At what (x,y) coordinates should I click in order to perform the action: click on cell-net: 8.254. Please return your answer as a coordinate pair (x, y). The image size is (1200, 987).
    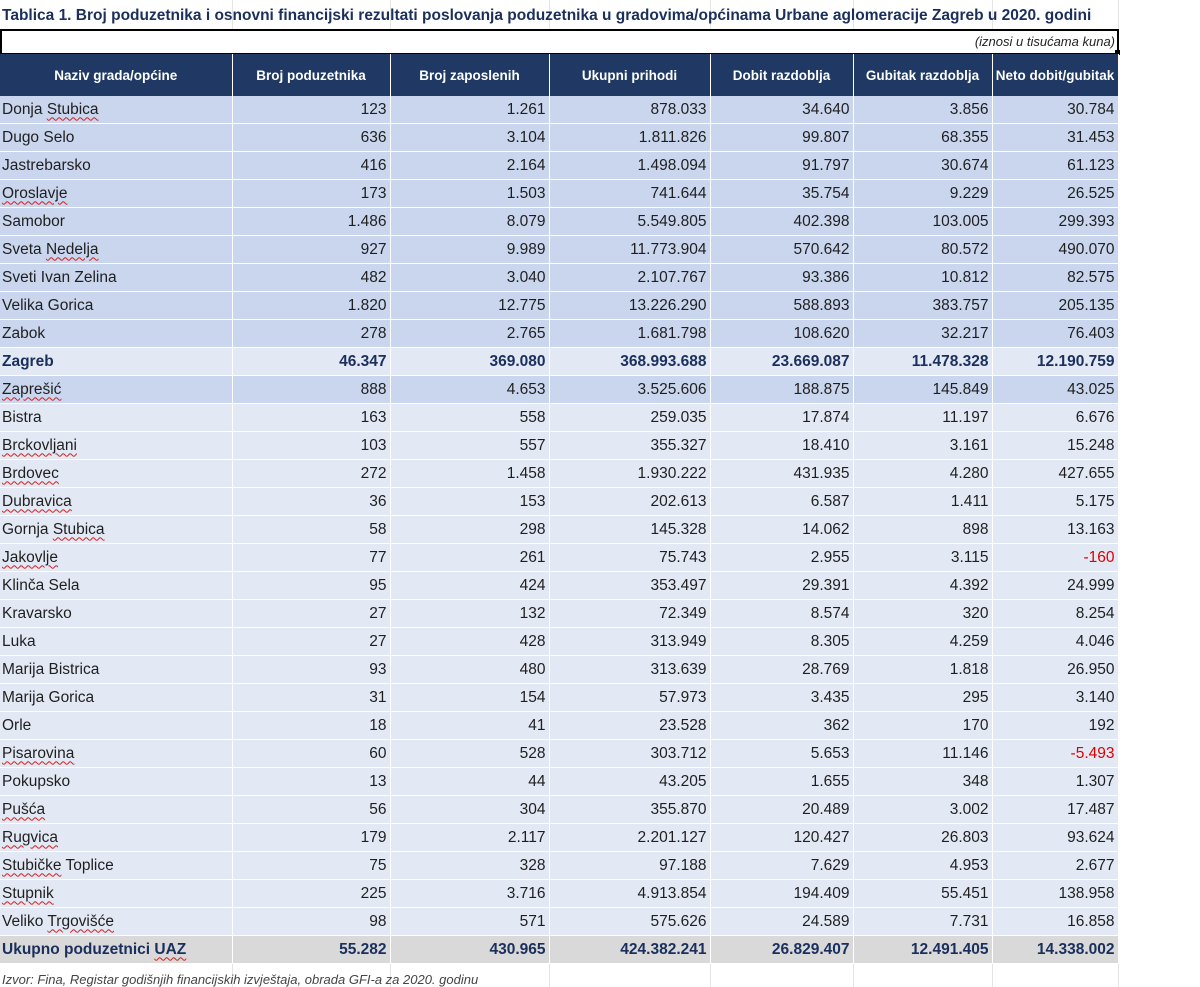
    Looking at the image, I should click on (1055, 613).